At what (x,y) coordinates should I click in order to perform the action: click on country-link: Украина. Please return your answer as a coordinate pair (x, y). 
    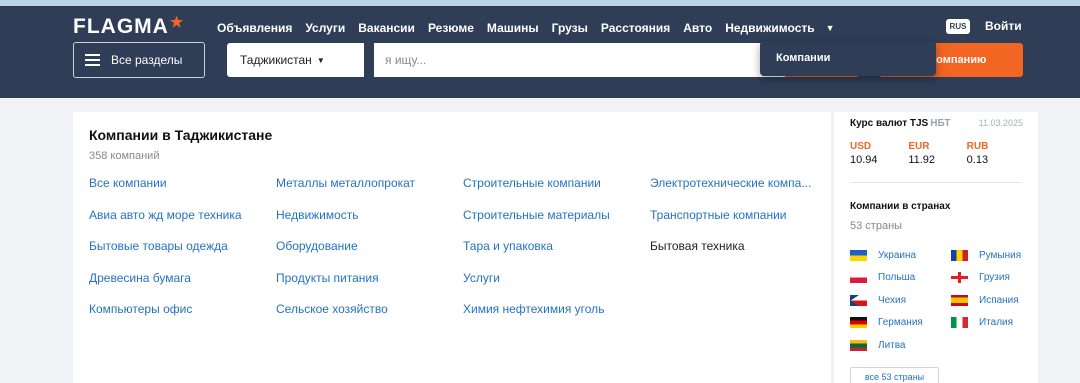
    Looking at the image, I should click on (900, 255).